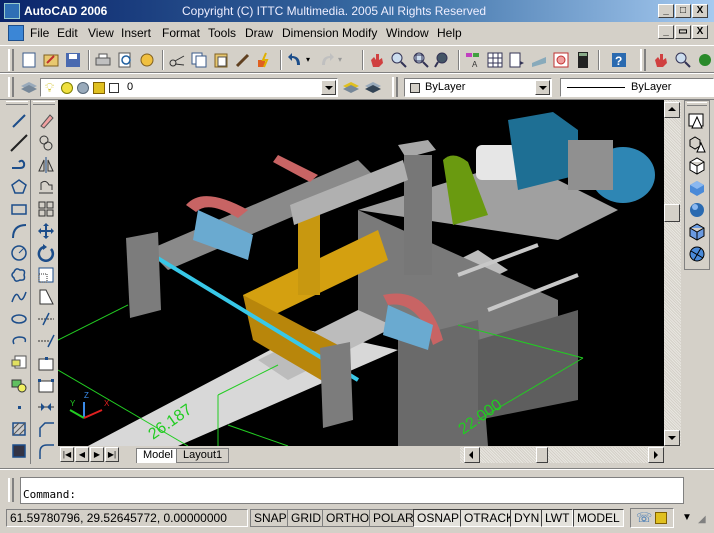  What do you see at coordinates (310, 33) in the screenshot?
I see `menu-dimension: Dimension` at bounding box center [310, 33].